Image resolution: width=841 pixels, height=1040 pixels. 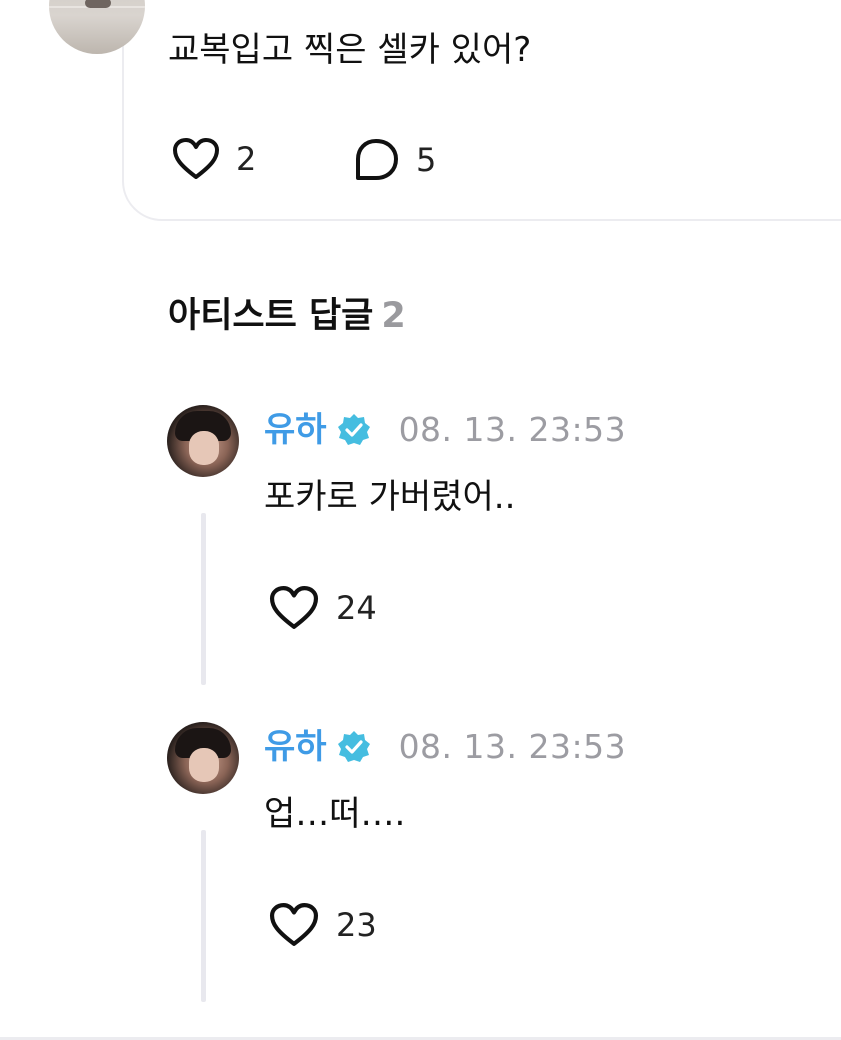 I want to click on post-comment-button: 5, so click(x=394, y=160).